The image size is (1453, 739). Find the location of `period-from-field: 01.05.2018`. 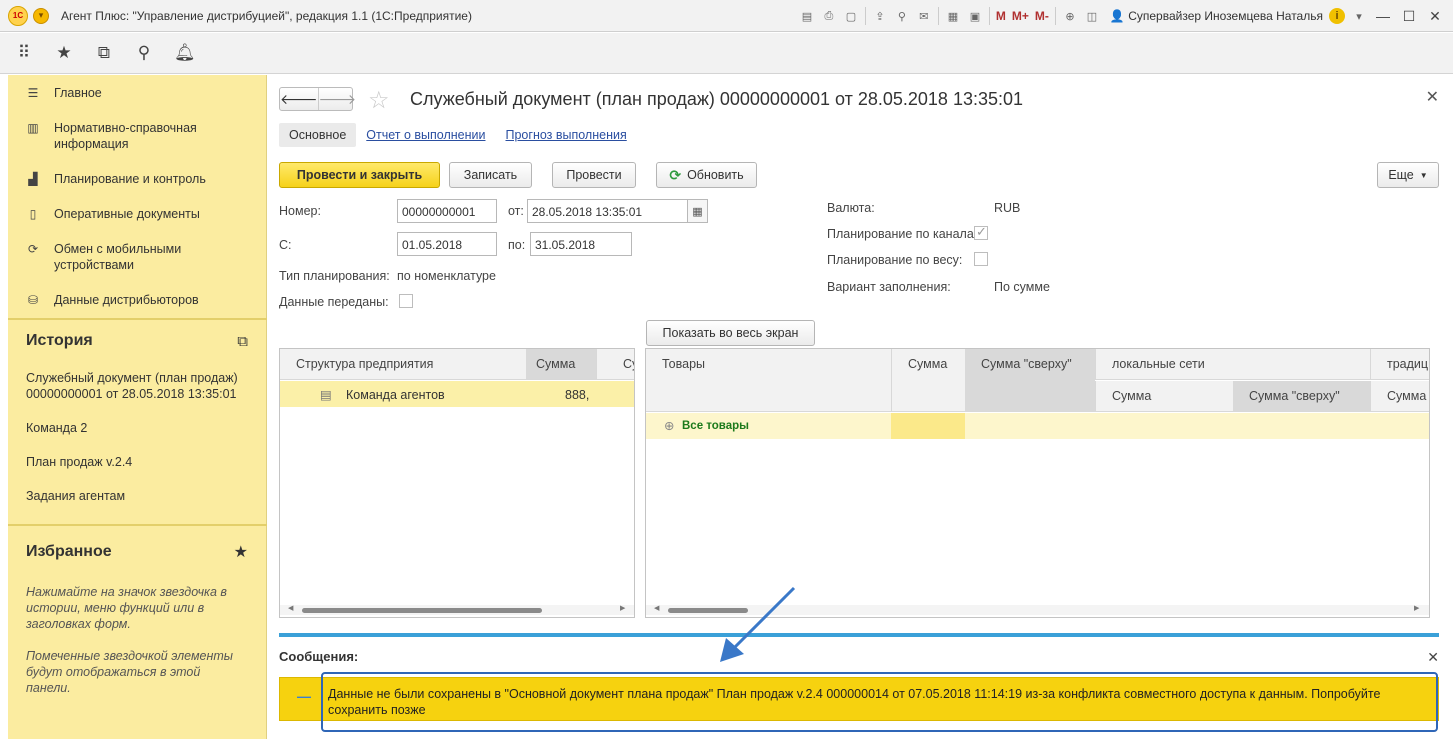

period-from-field: 01.05.2018 is located at coordinates (447, 244).